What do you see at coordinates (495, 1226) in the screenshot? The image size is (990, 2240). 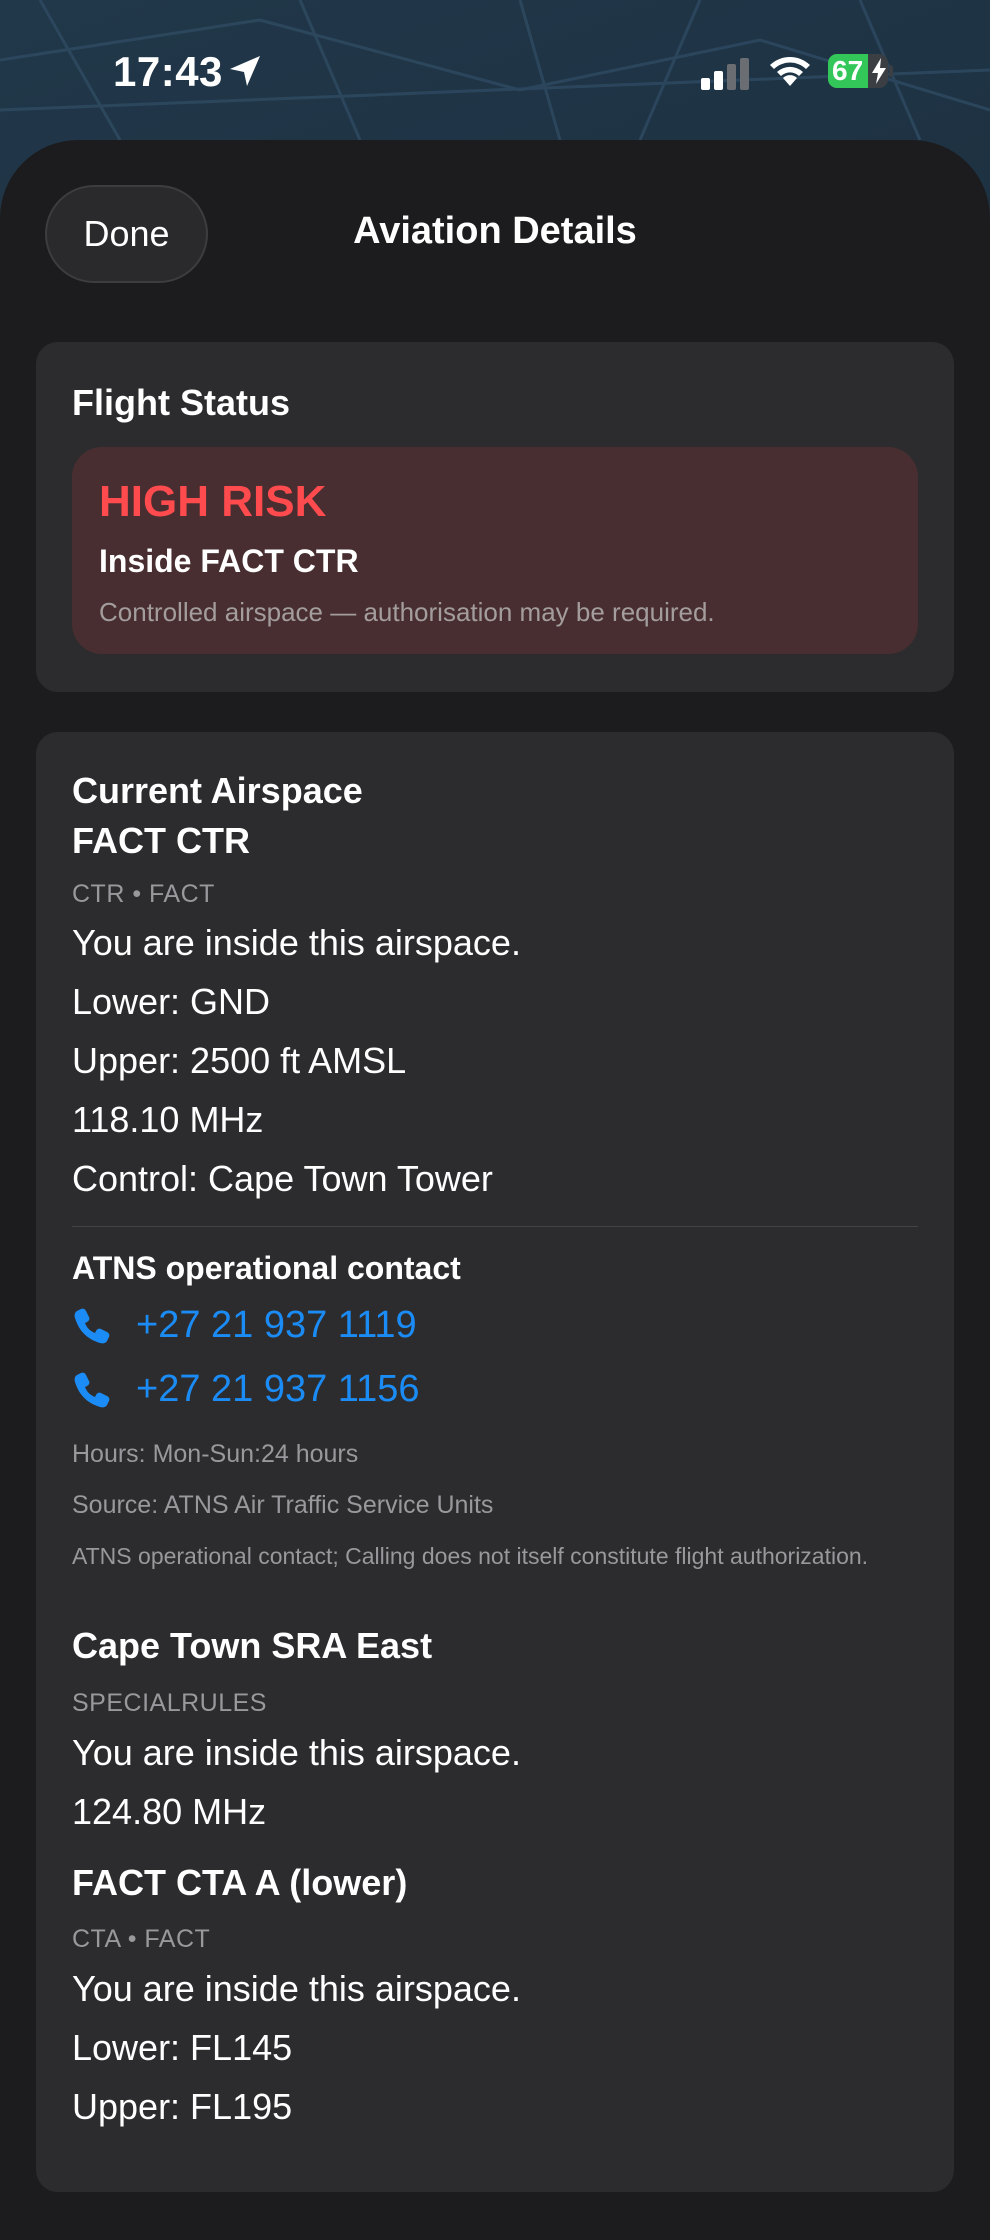 I see `section-divider` at bounding box center [495, 1226].